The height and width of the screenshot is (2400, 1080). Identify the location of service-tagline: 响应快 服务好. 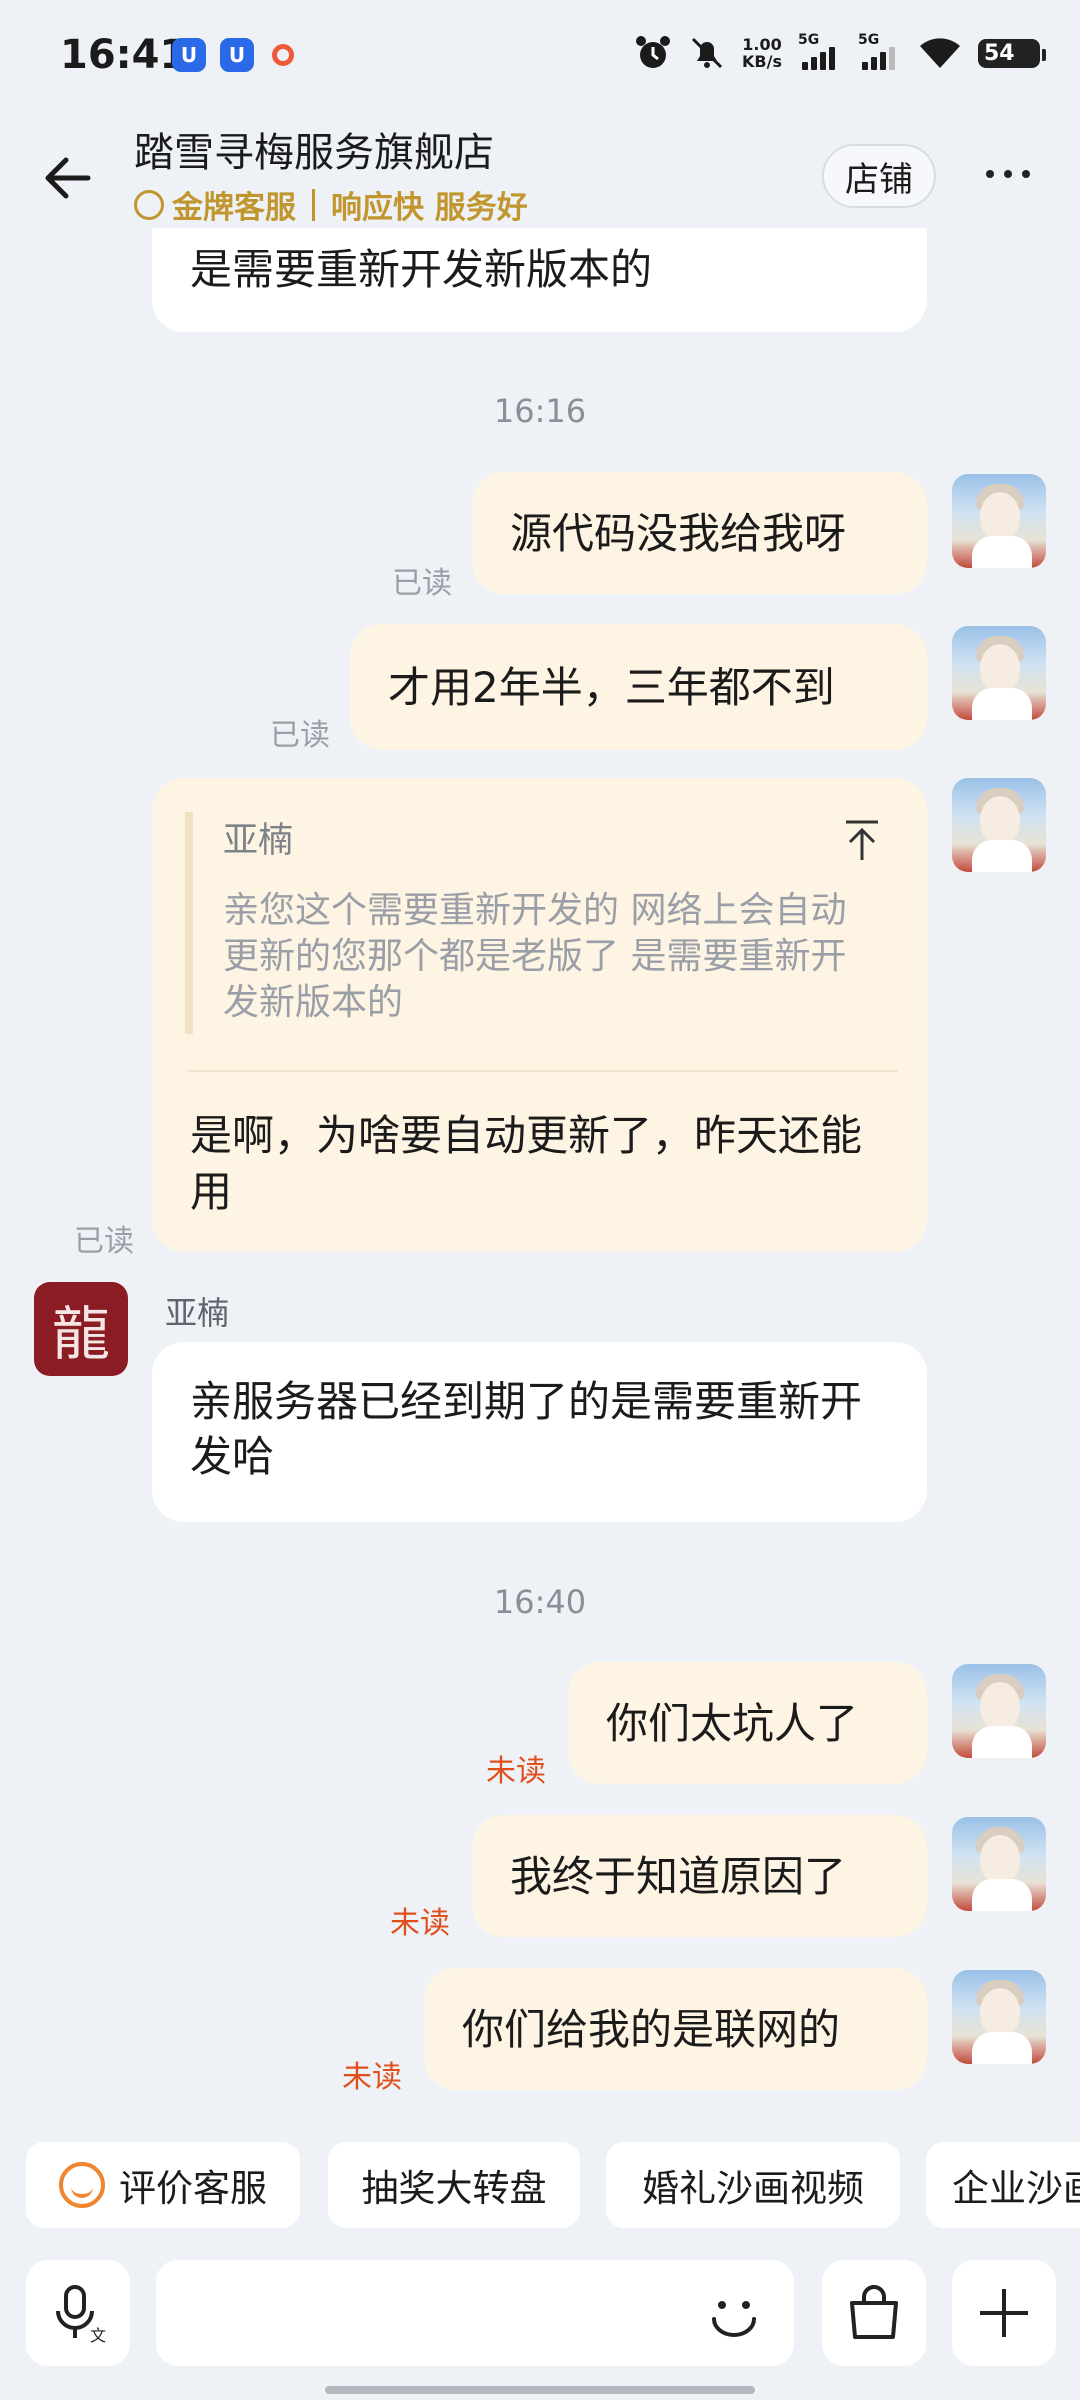
(429, 208).